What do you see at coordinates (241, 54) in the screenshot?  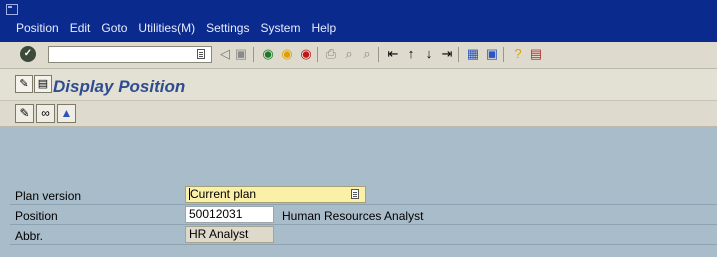 I see `save-icon: ▣` at bounding box center [241, 54].